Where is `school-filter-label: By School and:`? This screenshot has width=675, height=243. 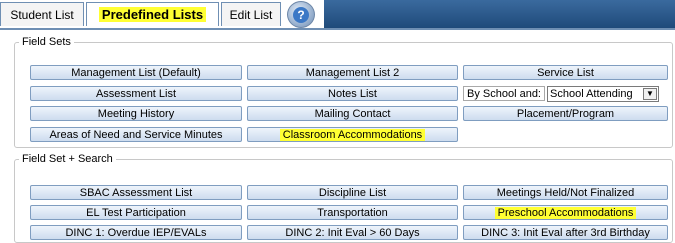 school-filter-label: By School and: is located at coordinates (504, 93).